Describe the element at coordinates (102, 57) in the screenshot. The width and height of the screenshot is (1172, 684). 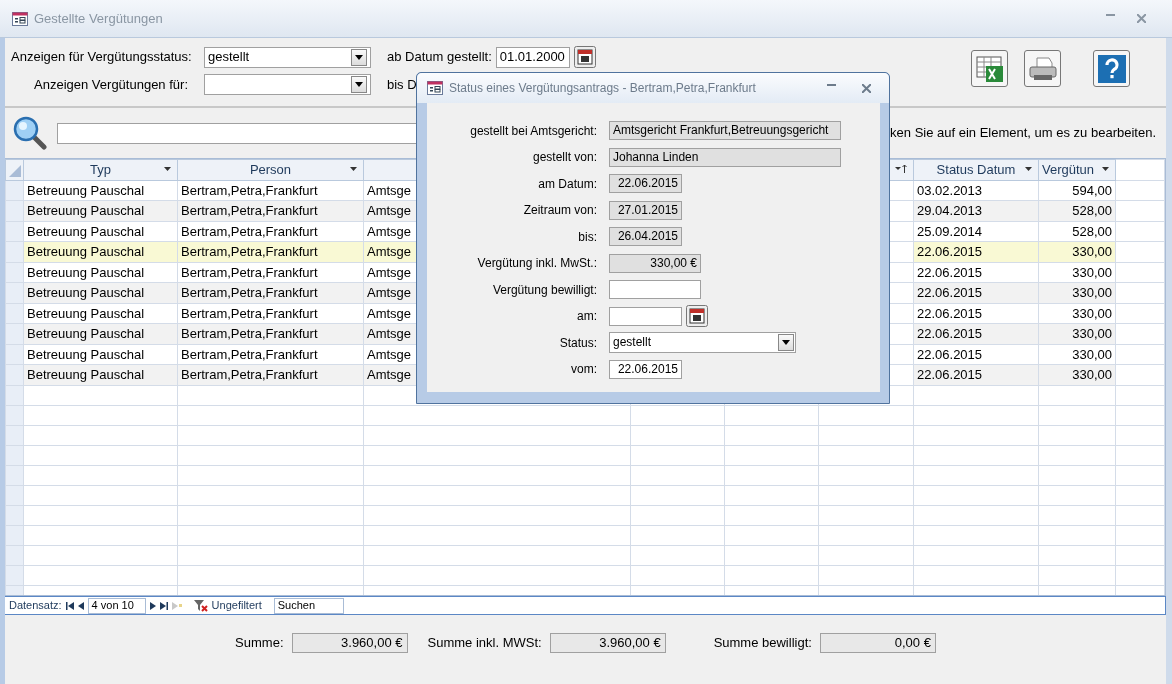
I see `filter-label: Anzeigen für Vergütungsstatus:` at that location.